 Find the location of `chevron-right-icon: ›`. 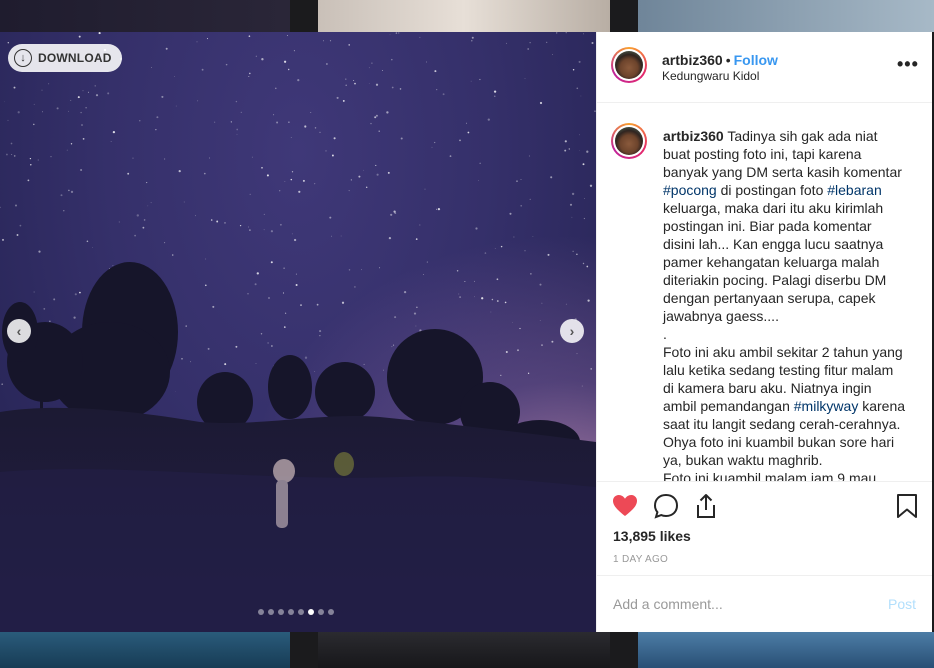

chevron-right-icon: › is located at coordinates (572, 331).